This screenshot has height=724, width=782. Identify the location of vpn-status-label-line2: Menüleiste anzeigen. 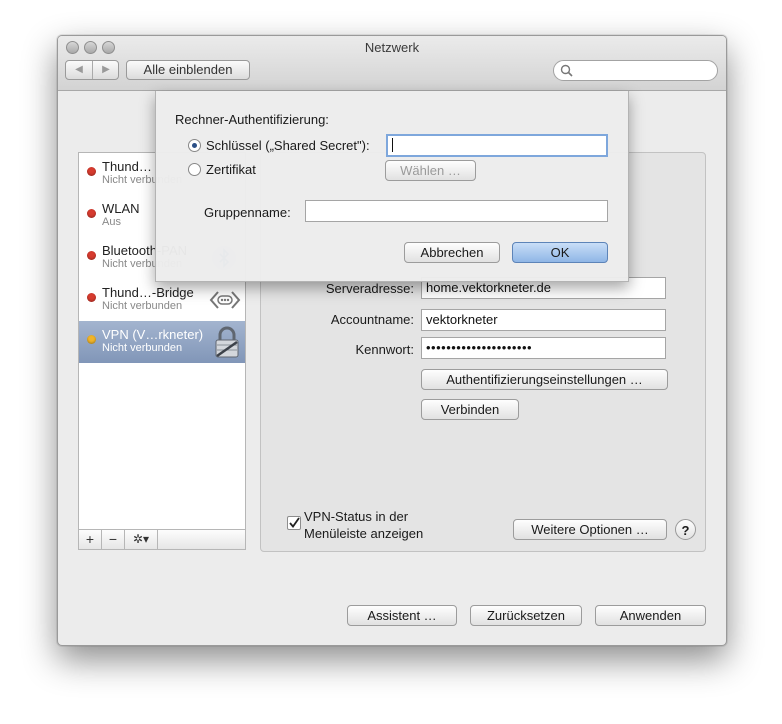
(364, 533).